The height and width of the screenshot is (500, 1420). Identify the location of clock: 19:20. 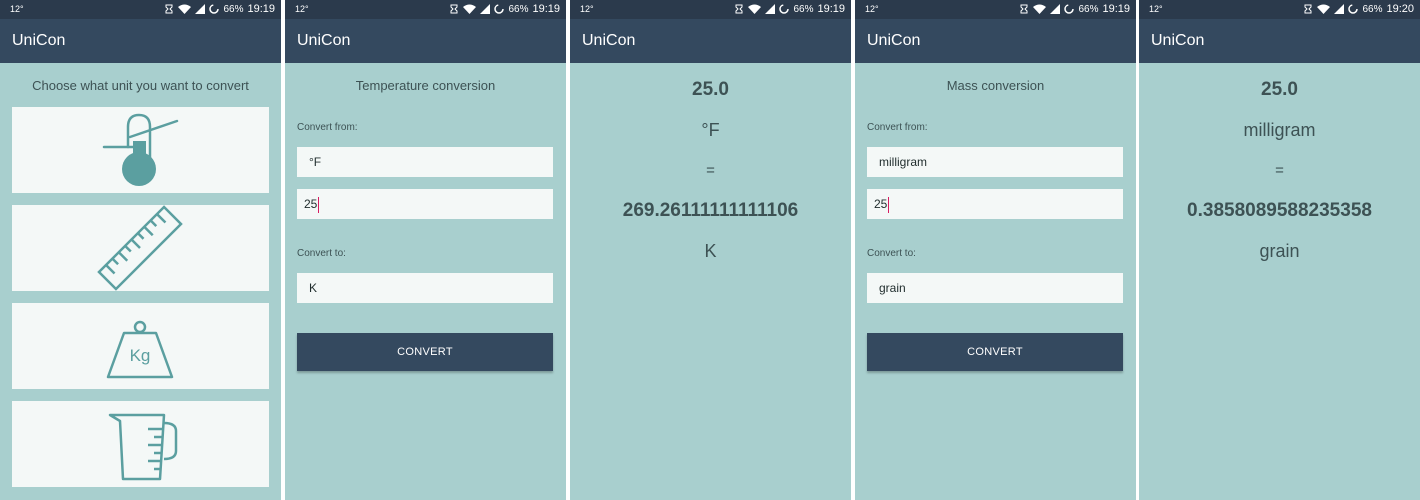
(1400, 9).